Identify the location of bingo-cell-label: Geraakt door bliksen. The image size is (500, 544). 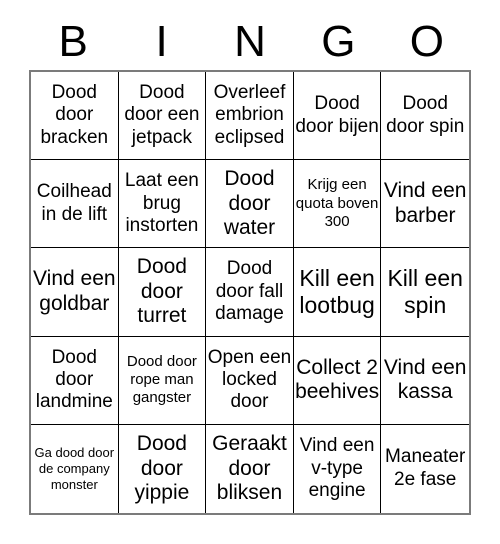
(249, 468).